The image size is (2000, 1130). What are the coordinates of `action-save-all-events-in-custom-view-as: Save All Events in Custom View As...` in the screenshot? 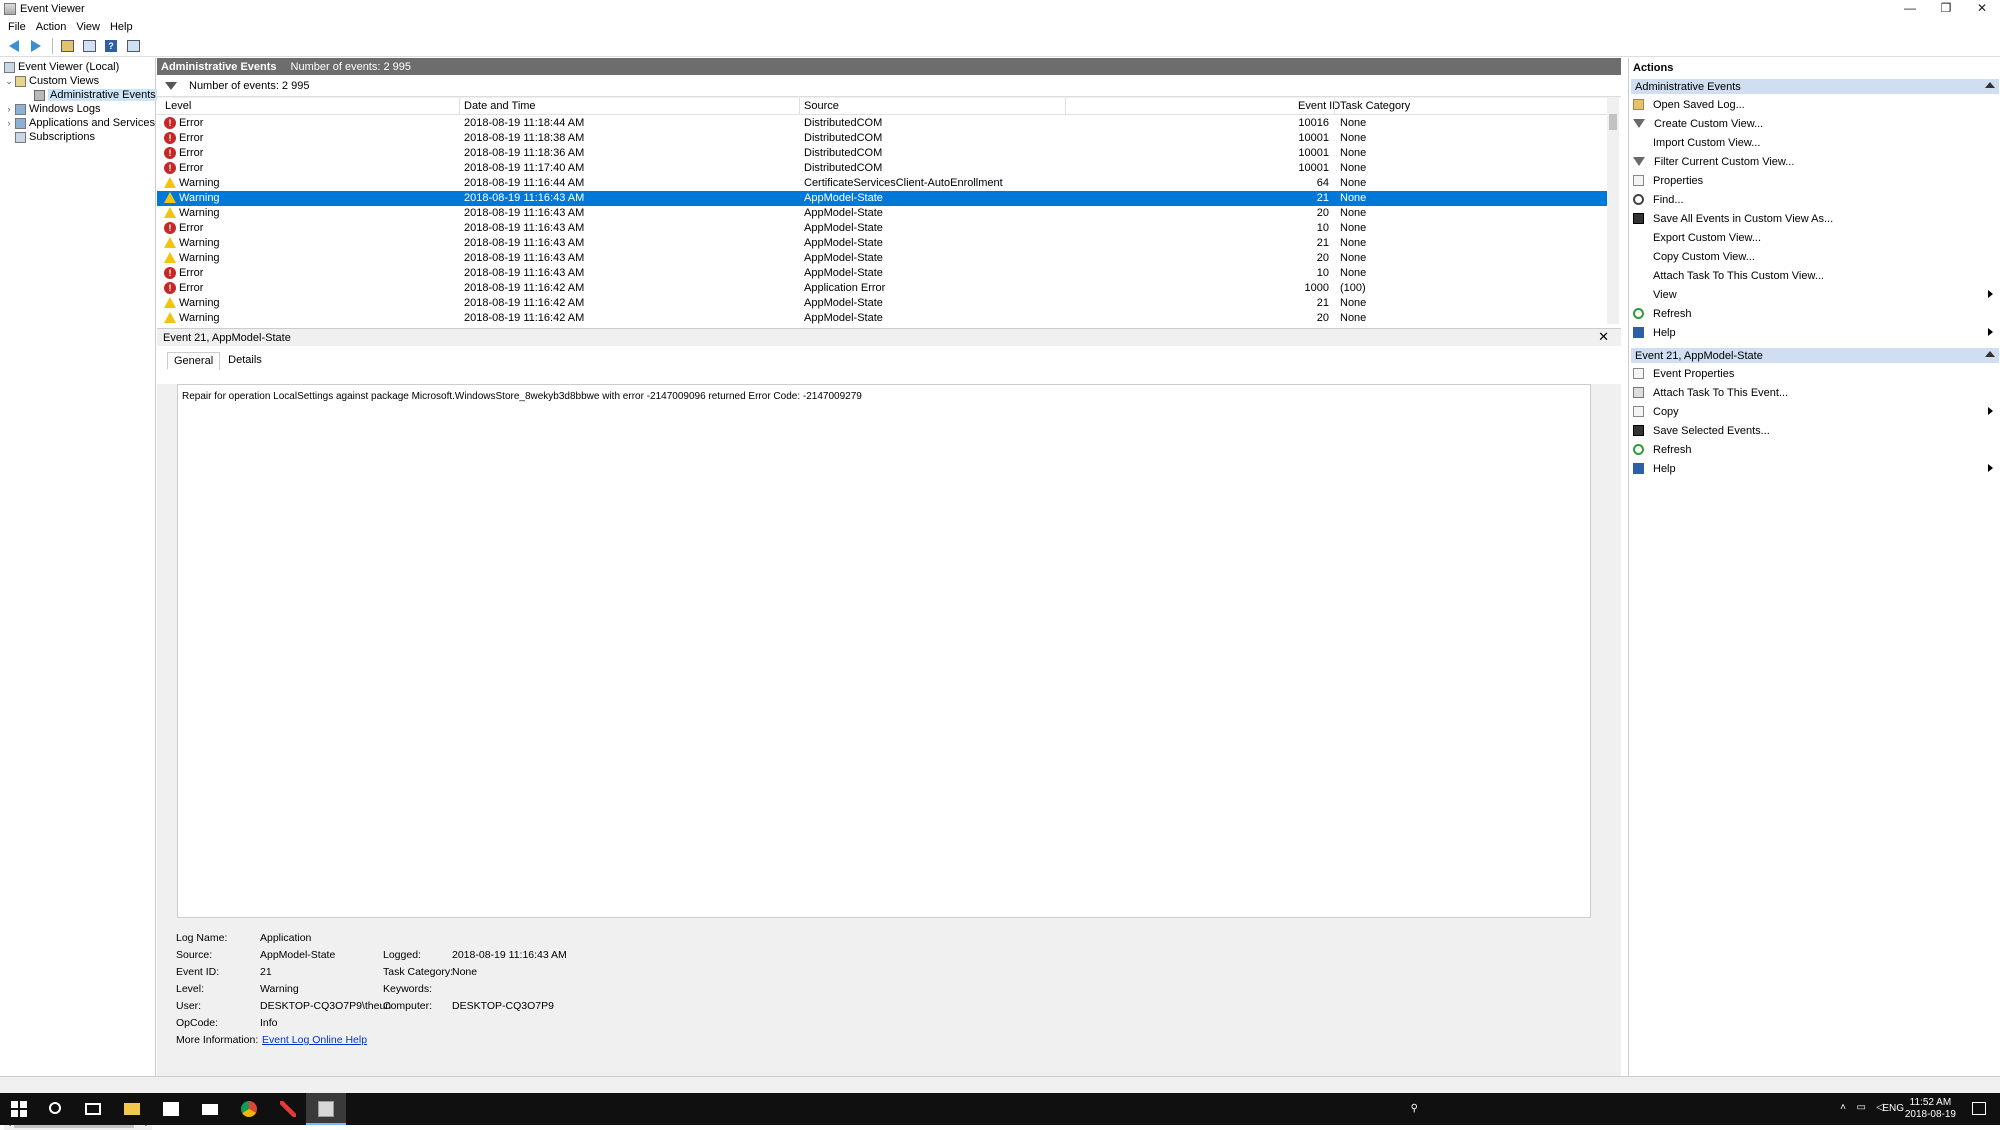 It's located at (1815, 218).